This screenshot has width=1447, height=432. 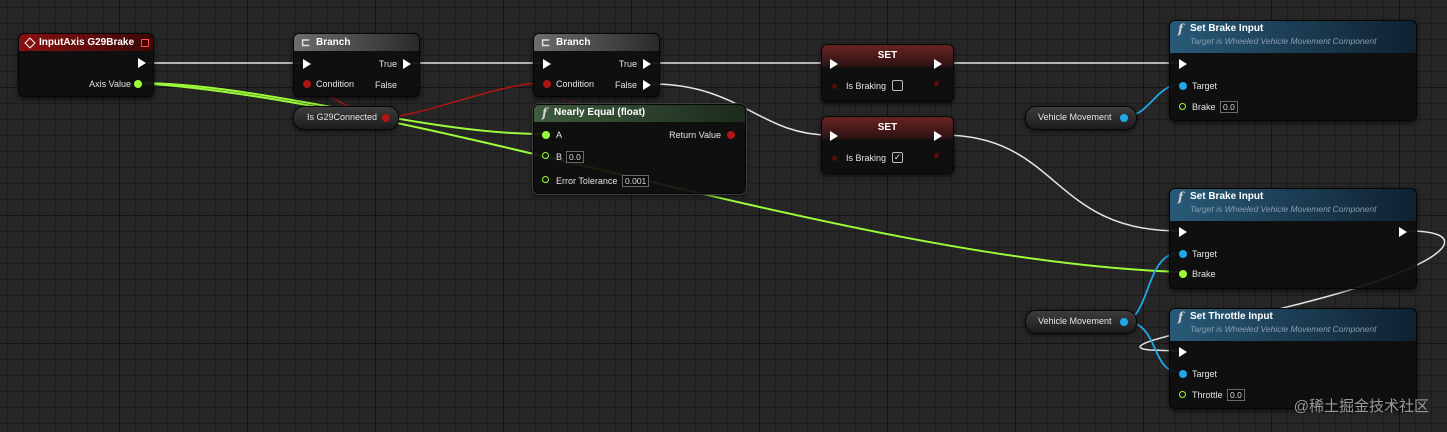 I want to click on branch-node-1: ⊏ Branch True Condition False, so click(x=356, y=65).